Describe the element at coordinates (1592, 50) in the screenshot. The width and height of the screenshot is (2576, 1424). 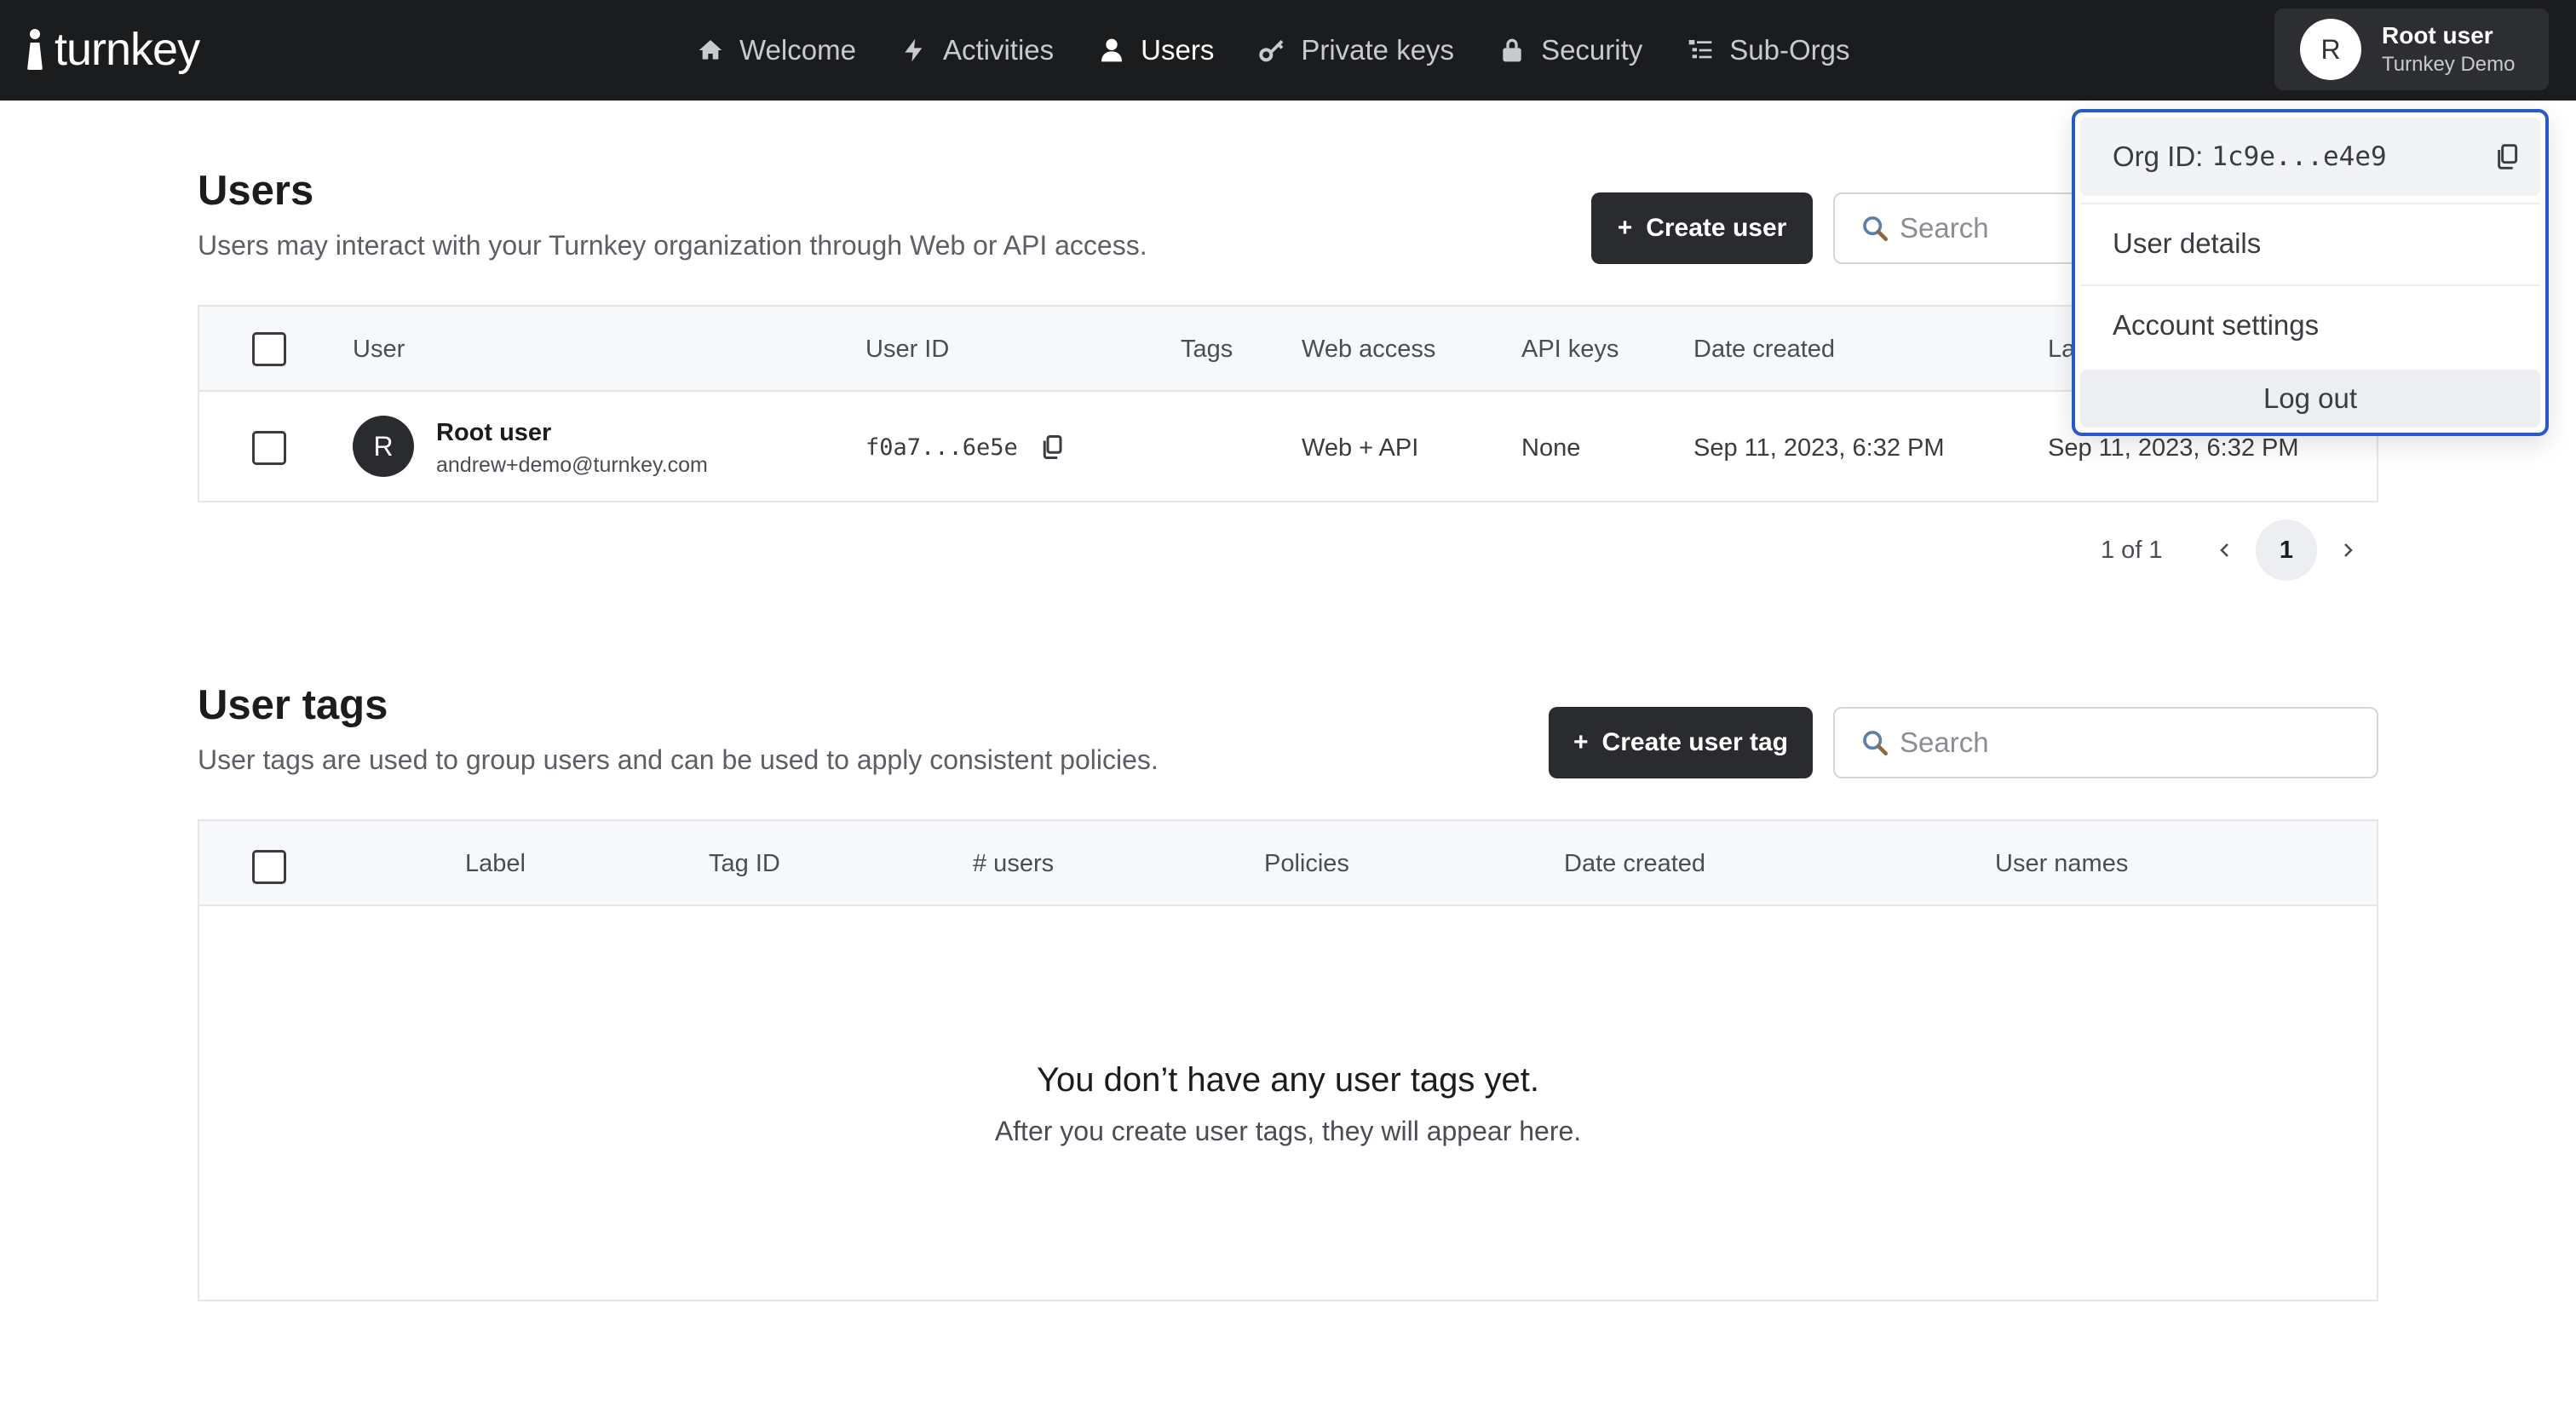
I see `nav-item-label: Security` at that location.